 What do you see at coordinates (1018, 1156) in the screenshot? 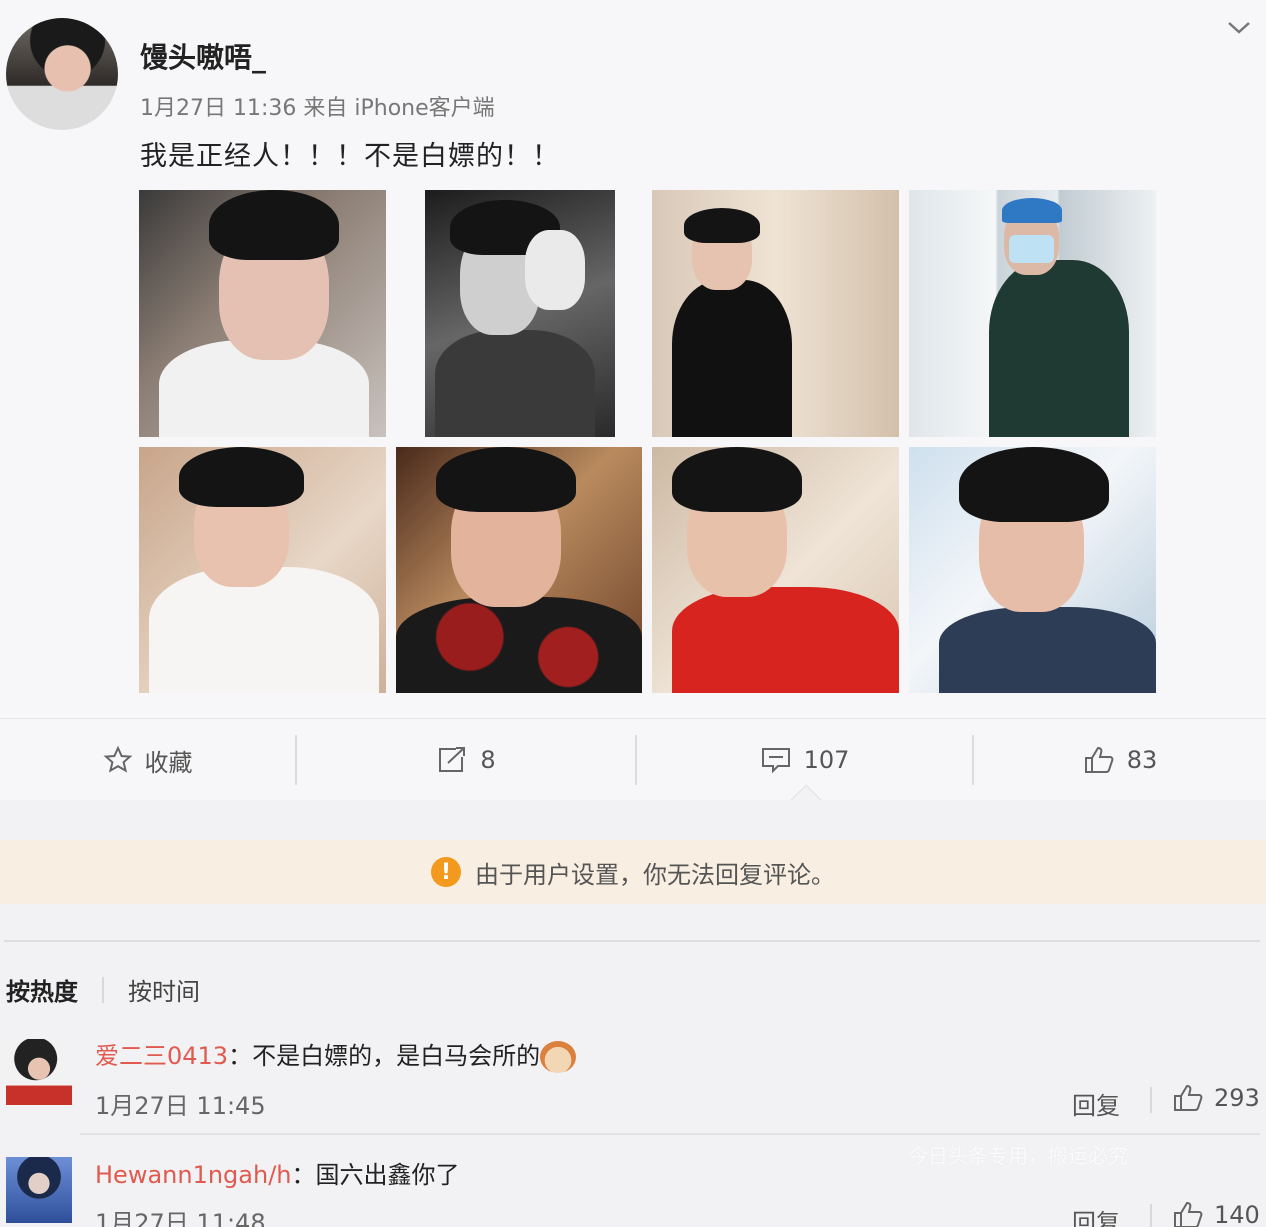
I see `watermark-text: 今日头条专用，搬运必究` at bounding box center [1018, 1156].